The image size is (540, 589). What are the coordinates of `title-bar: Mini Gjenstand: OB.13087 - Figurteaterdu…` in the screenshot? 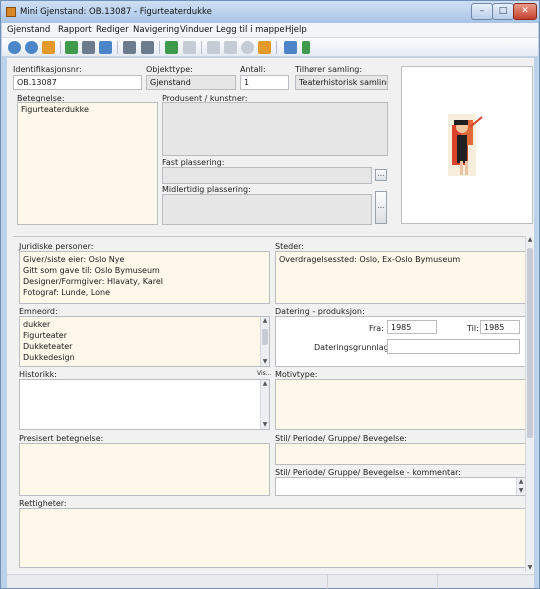 It's located at (270, 12).